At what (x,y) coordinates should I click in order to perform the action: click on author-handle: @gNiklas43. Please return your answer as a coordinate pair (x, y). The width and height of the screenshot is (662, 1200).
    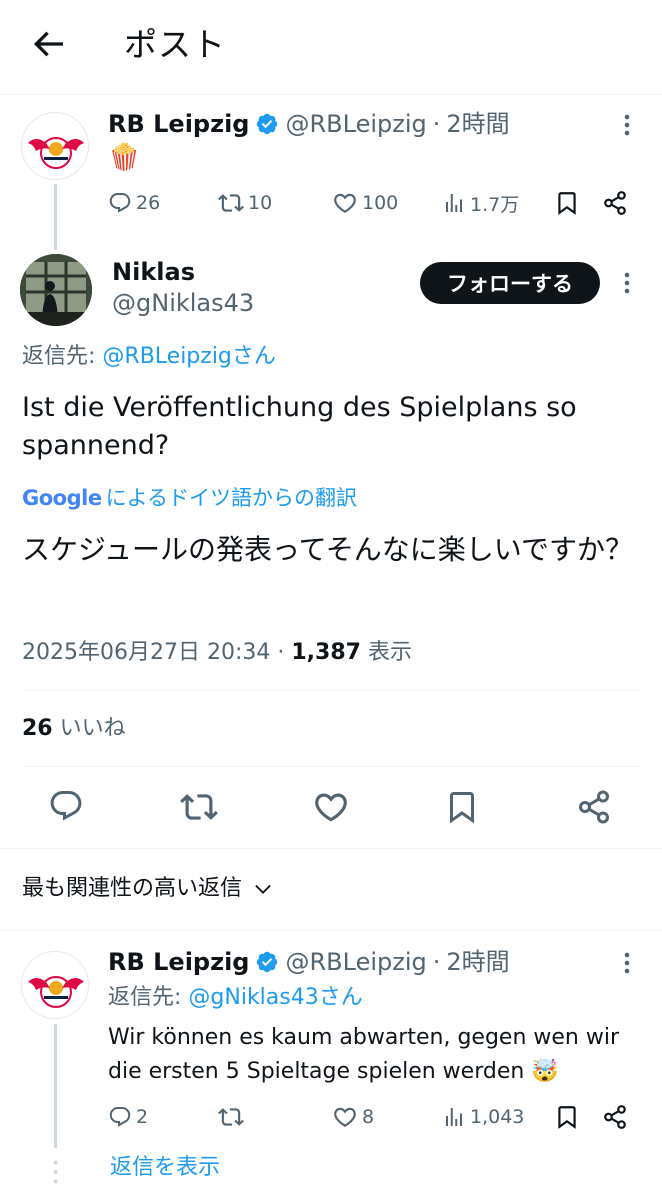
    Looking at the image, I should click on (183, 303).